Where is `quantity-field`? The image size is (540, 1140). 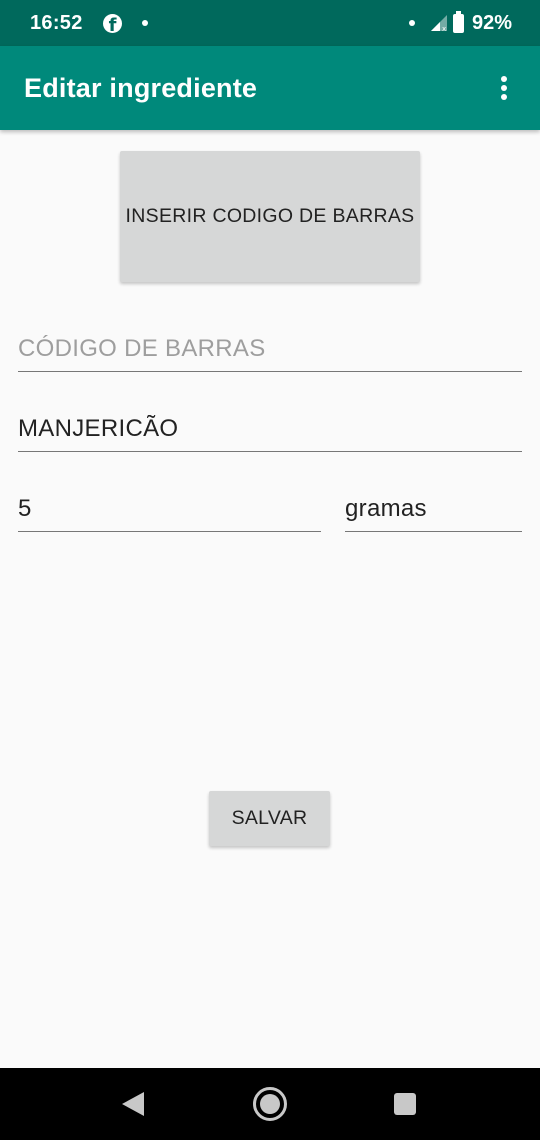
quantity-field is located at coordinates (169, 511).